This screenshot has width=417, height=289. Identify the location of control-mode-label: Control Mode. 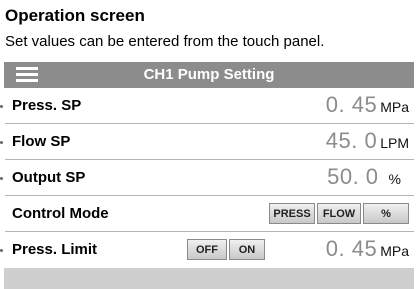
(60, 213).